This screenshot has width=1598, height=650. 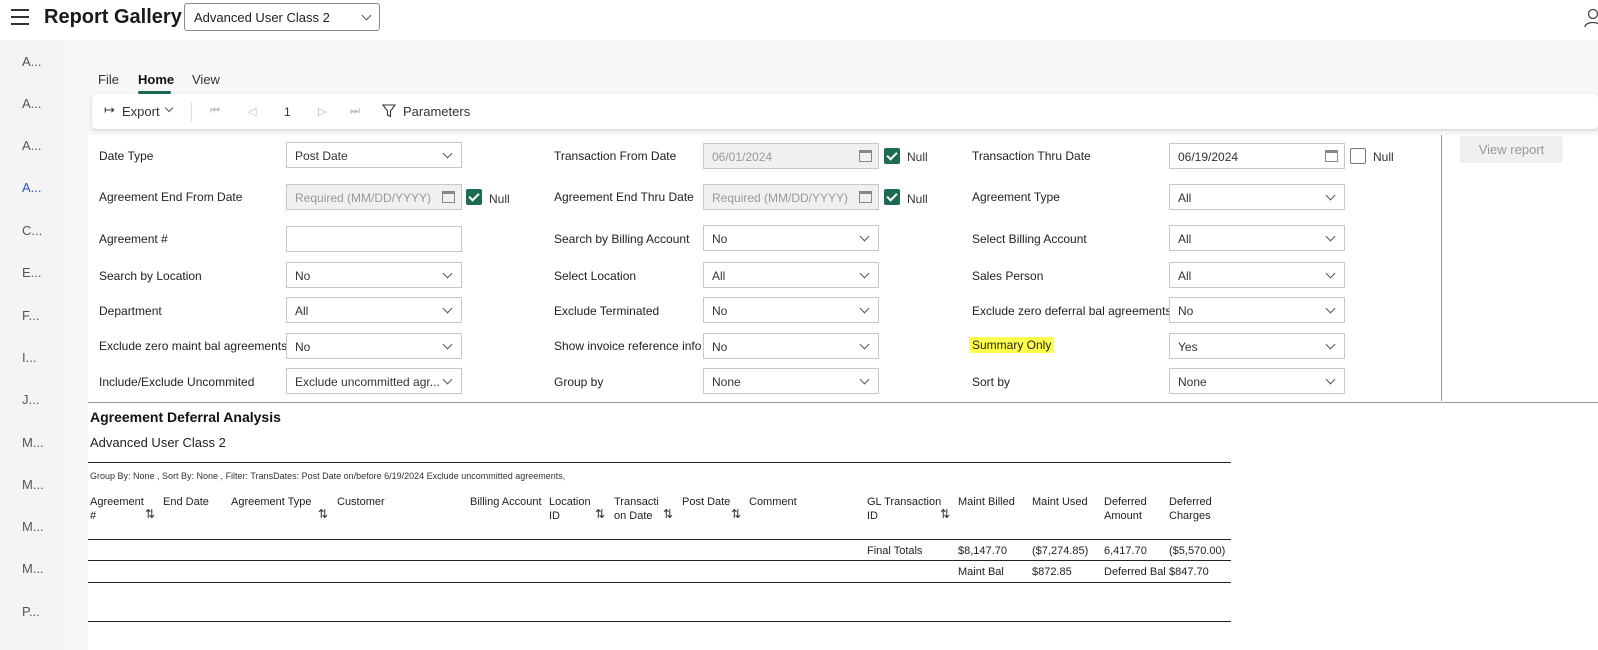 I want to click on page-number: 1, so click(x=287, y=112).